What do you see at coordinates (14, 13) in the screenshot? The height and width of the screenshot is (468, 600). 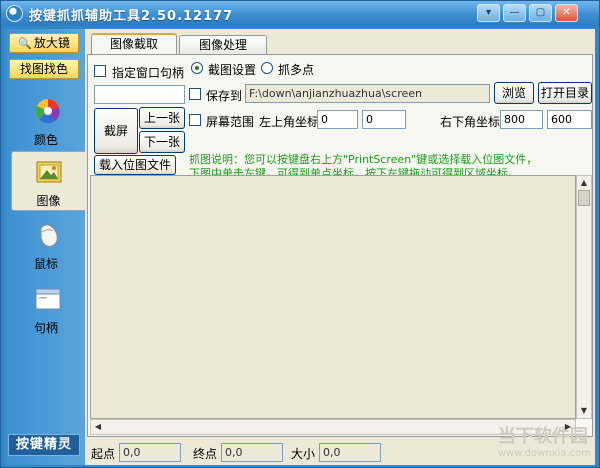 I see `app-icon` at bounding box center [14, 13].